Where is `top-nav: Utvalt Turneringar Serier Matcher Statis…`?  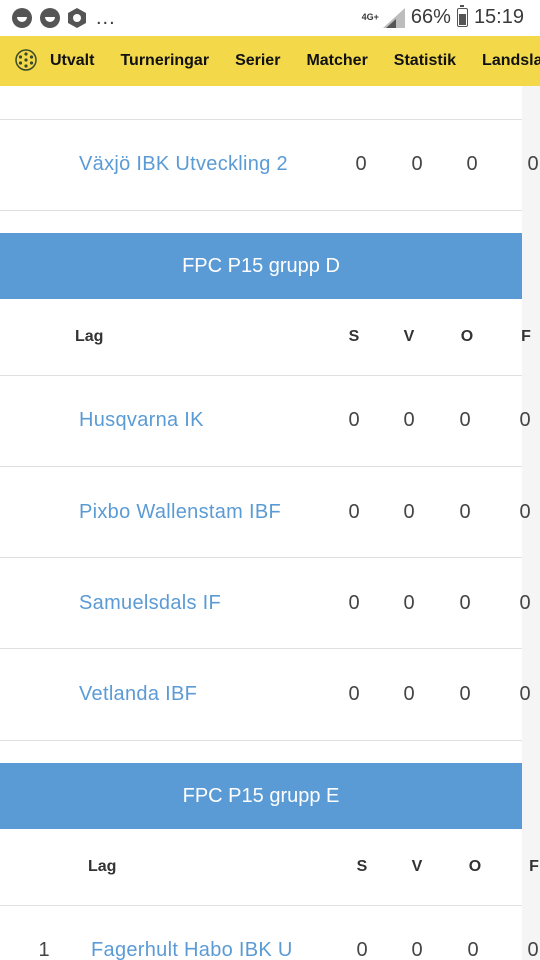 top-nav: Utvalt Turneringar Serier Matcher Statis… is located at coordinates (270, 61).